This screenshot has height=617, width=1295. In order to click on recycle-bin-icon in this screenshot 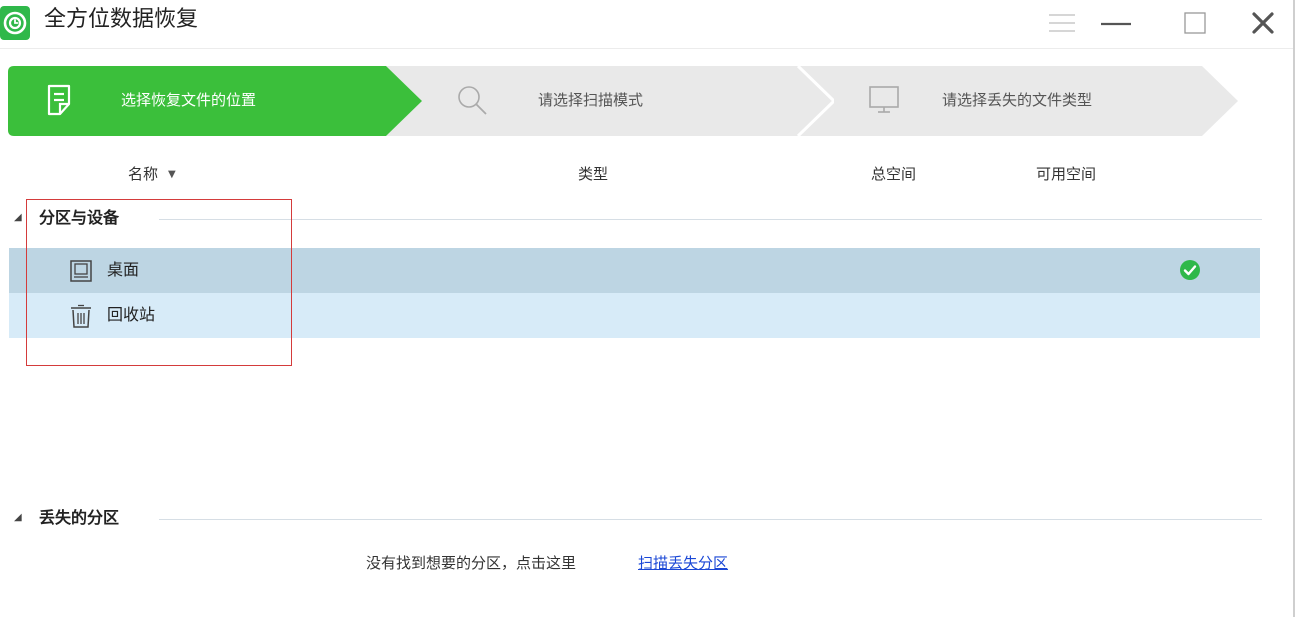, I will do `click(81, 316)`.